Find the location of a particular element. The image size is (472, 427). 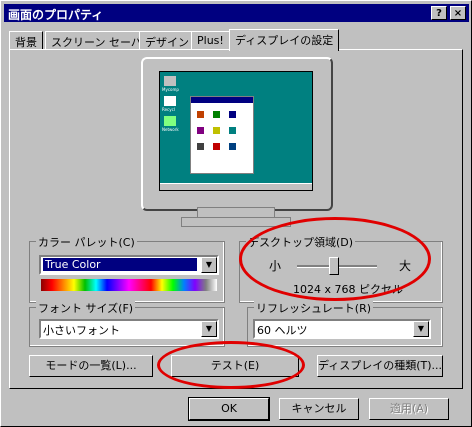

color-palette-select: True Color ▼ is located at coordinates (129, 265).